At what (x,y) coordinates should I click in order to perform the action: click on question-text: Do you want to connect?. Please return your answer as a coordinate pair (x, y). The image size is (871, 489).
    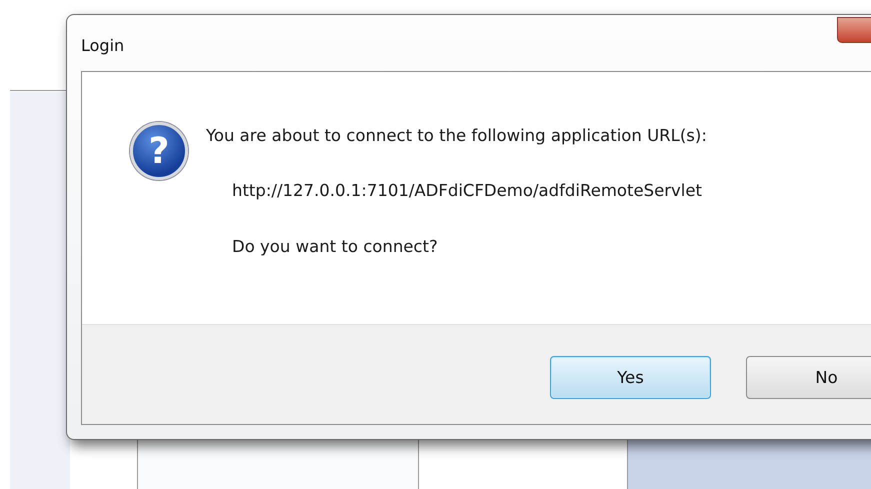
    Looking at the image, I should click on (335, 246).